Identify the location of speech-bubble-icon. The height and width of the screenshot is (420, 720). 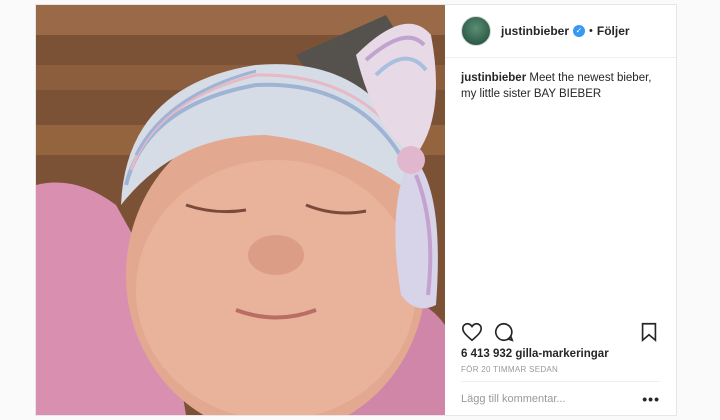
(504, 332).